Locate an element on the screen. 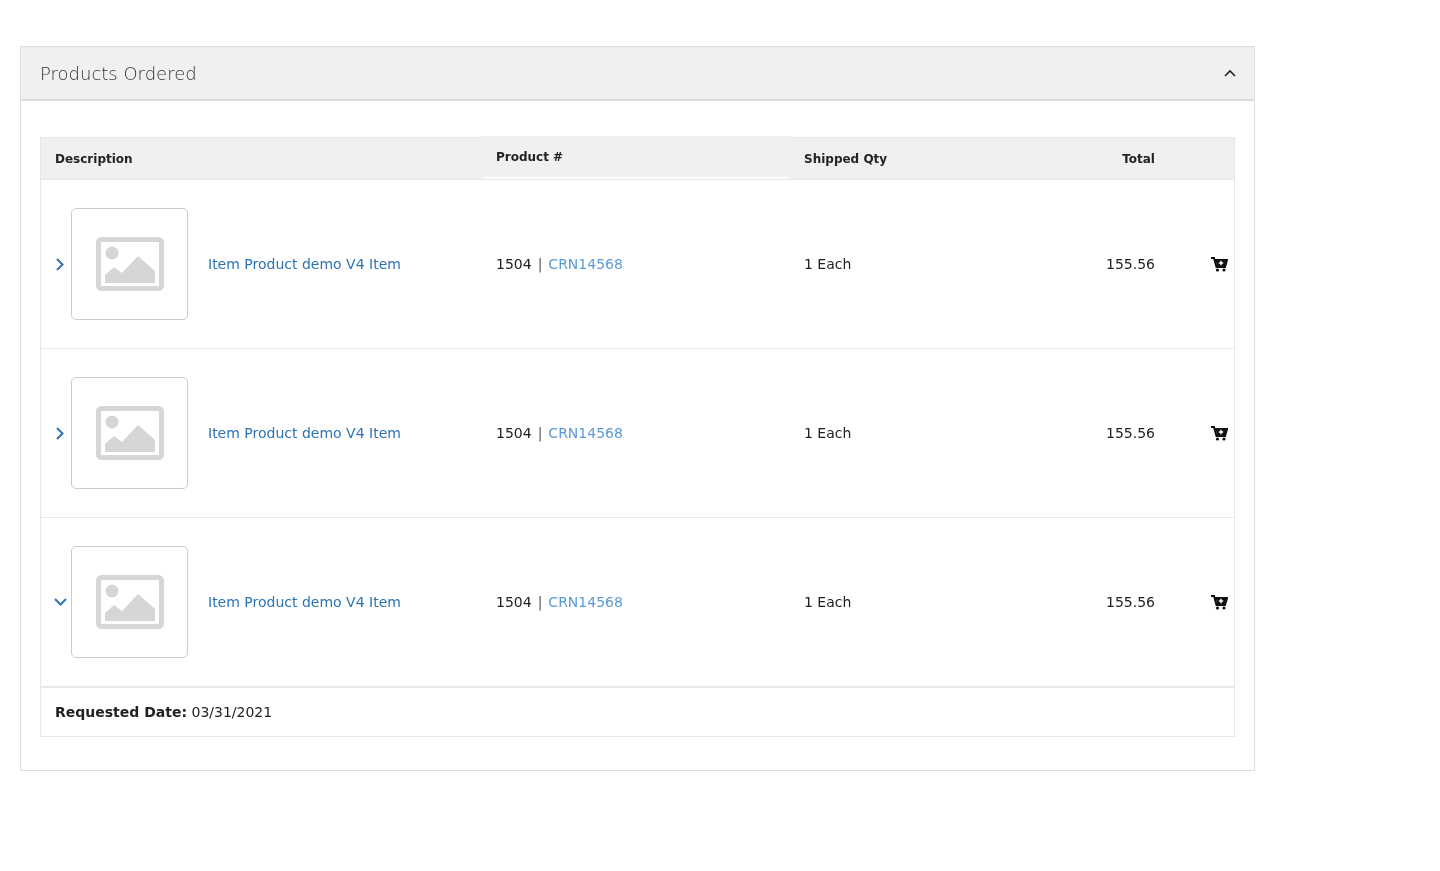 The height and width of the screenshot is (871, 1440). chevron-down-icon is located at coordinates (60, 602).